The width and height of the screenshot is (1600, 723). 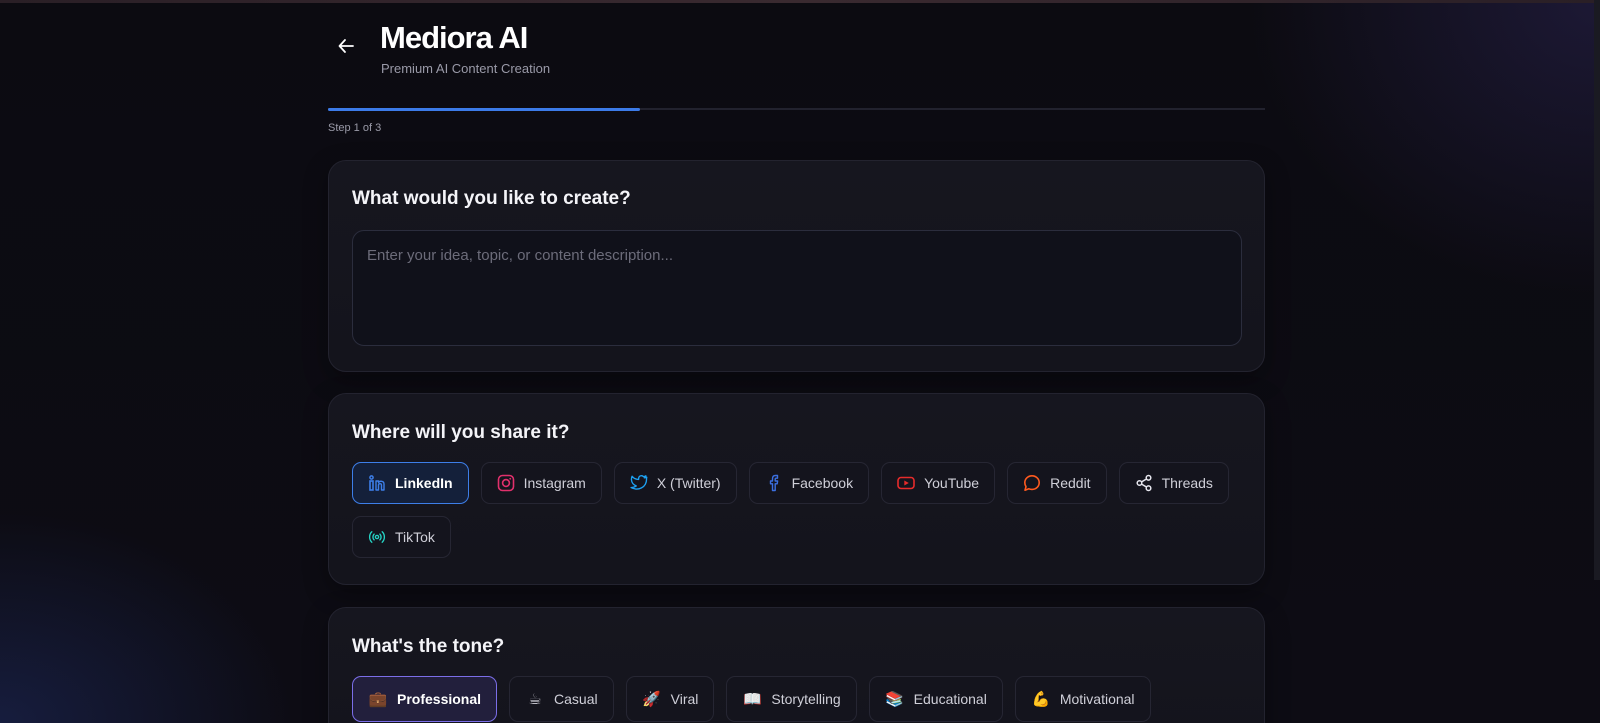 I want to click on tone-heading: What's the tone?, so click(x=428, y=646).